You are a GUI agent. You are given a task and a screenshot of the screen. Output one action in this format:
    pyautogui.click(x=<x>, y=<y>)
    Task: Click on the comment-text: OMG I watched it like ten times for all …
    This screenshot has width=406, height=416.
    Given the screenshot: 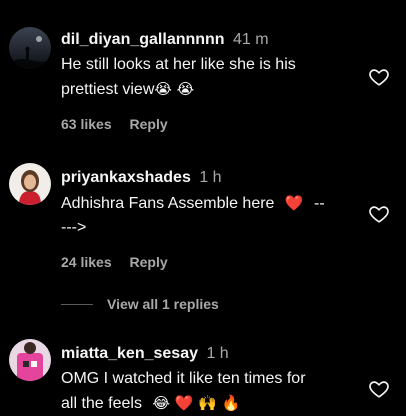 What is the action you would take?
    pyautogui.click(x=211, y=391)
    